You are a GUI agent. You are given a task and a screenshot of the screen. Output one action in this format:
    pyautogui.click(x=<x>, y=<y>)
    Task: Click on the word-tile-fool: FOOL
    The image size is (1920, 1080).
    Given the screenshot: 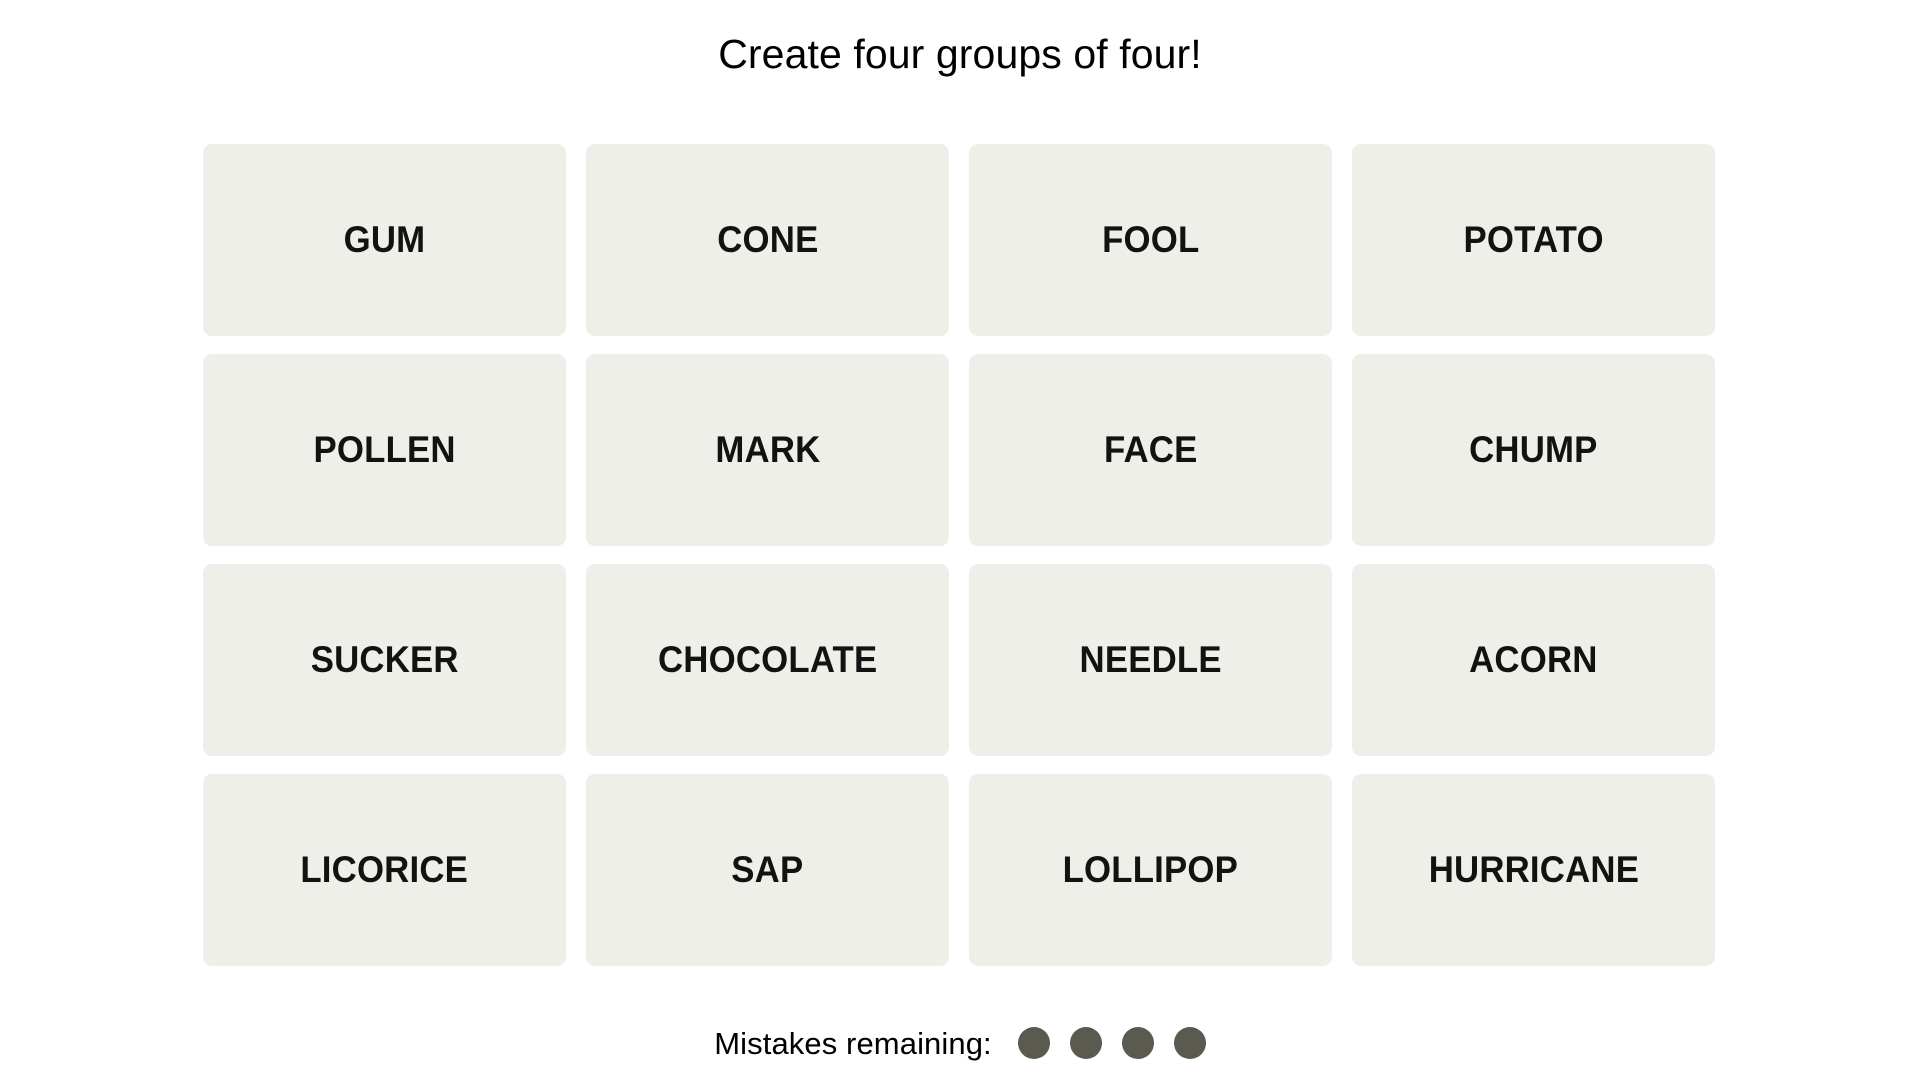 What is the action you would take?
    pyautogui.click(x=1150, y=240)
    